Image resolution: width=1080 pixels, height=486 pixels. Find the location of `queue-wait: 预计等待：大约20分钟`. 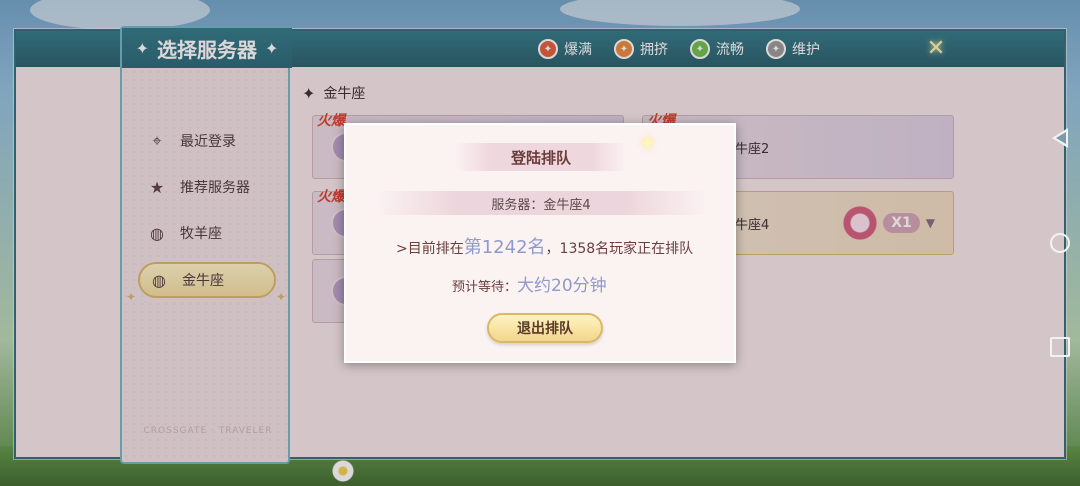

queue-wait: 预计等待：大约20分钟 is located at coordinates (529, 283).